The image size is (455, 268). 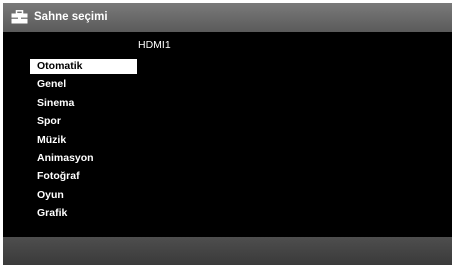 I want to click on input-source-label: HDMI1, so click(x=154, y=45).